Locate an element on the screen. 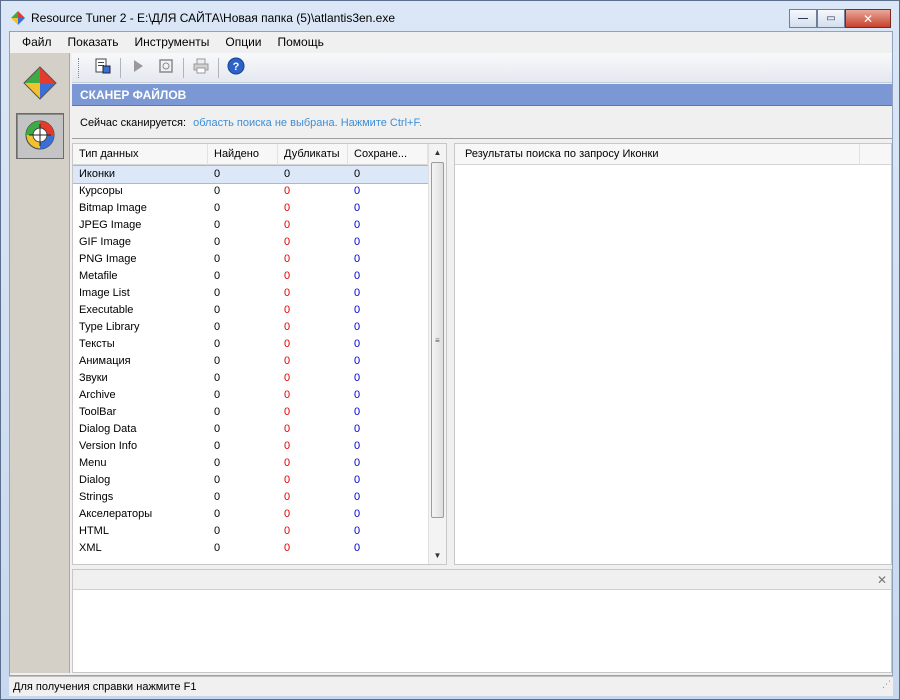 This screenshot has height=700, width=900. list-item: ToolBar 0 0 0 is located at coordinates (250, 412).